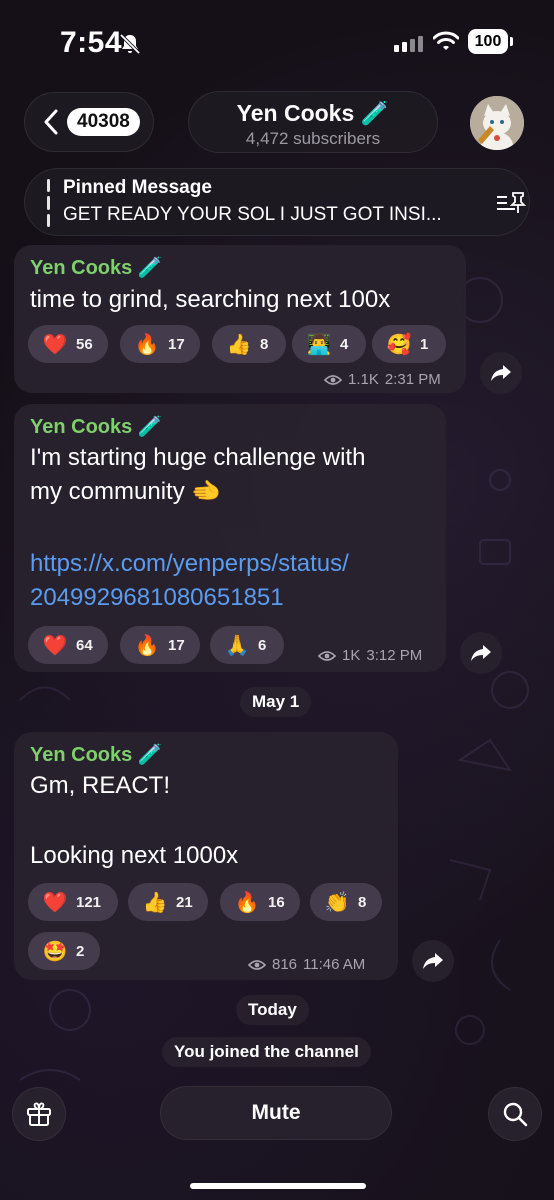 The width and height of the screenshot is (554, 1200). What do you see at coordinates (276, 702) in the screenshot?
I see `date-separator: May 1` at bounding box center [276, 702].